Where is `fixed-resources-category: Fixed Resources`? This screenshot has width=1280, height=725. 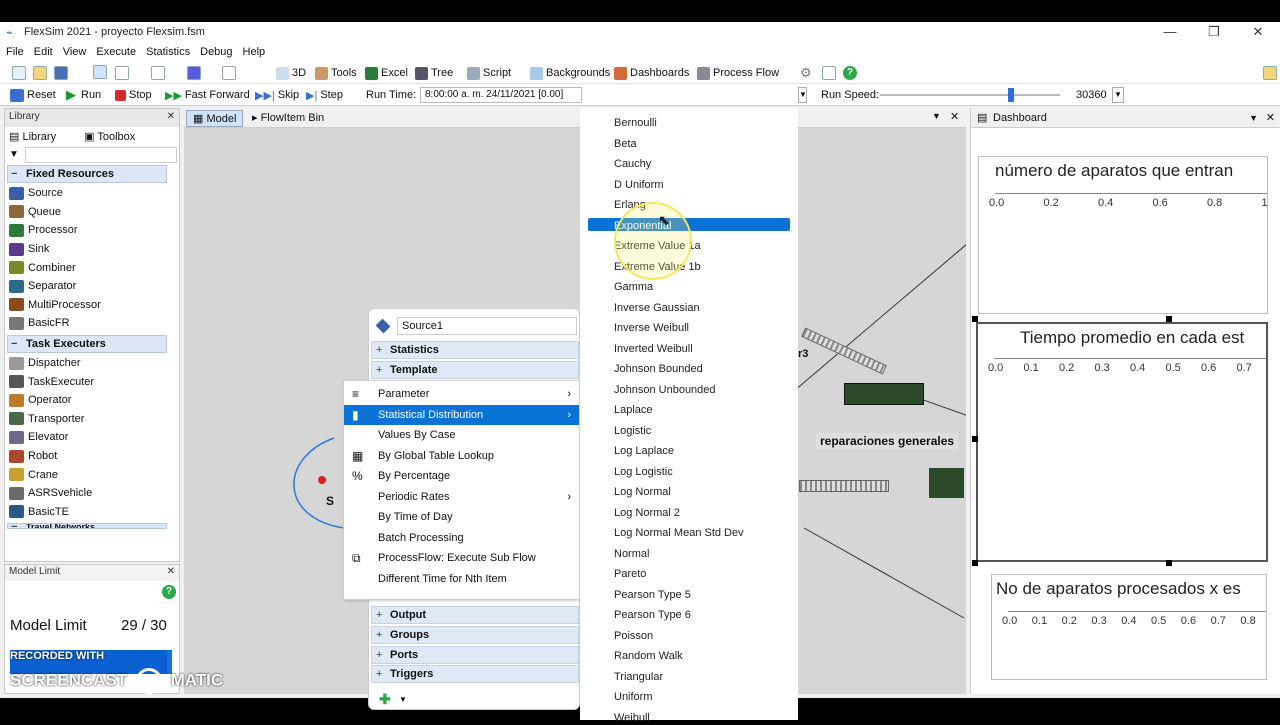 fixed-resources-category: Fixed Resources is located at coordinates (87, 174).